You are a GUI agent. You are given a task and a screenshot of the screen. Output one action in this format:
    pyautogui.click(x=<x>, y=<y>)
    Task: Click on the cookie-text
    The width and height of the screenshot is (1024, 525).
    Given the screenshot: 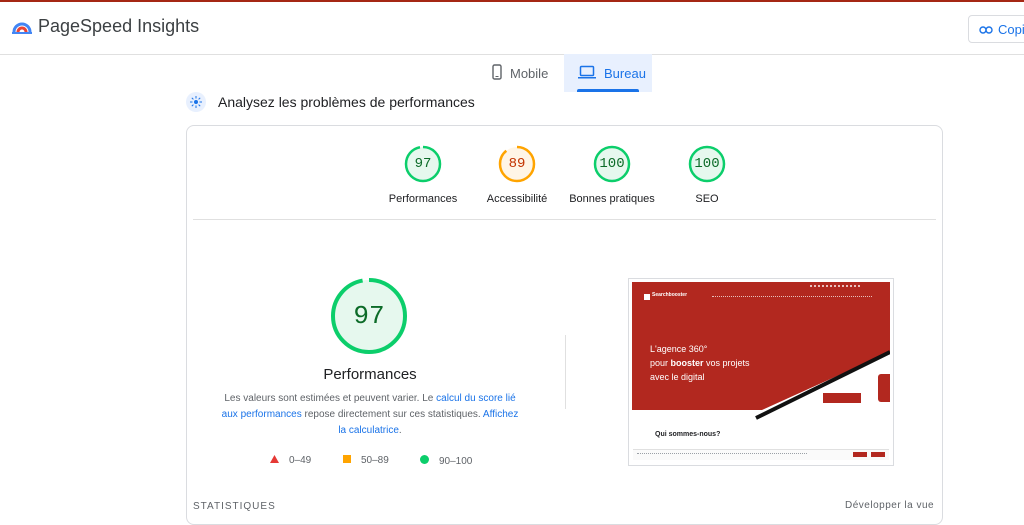 What is the action you would take?
    pyautogui.click(x=722, y=455)
    